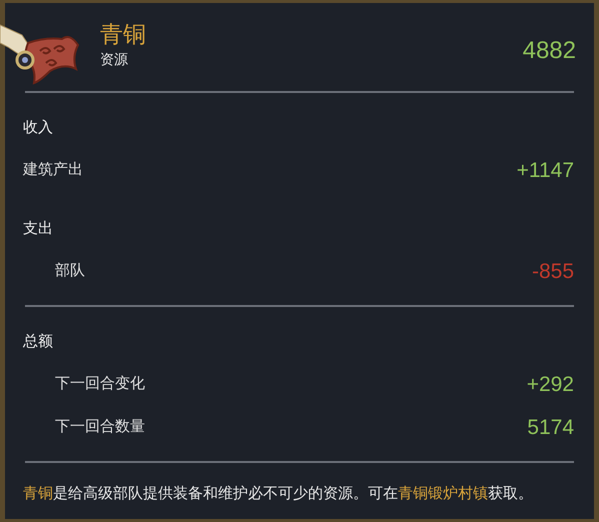 This screenshot has height=522, width=599. I want to click on resource-amount: 4882, so click(549, 51).